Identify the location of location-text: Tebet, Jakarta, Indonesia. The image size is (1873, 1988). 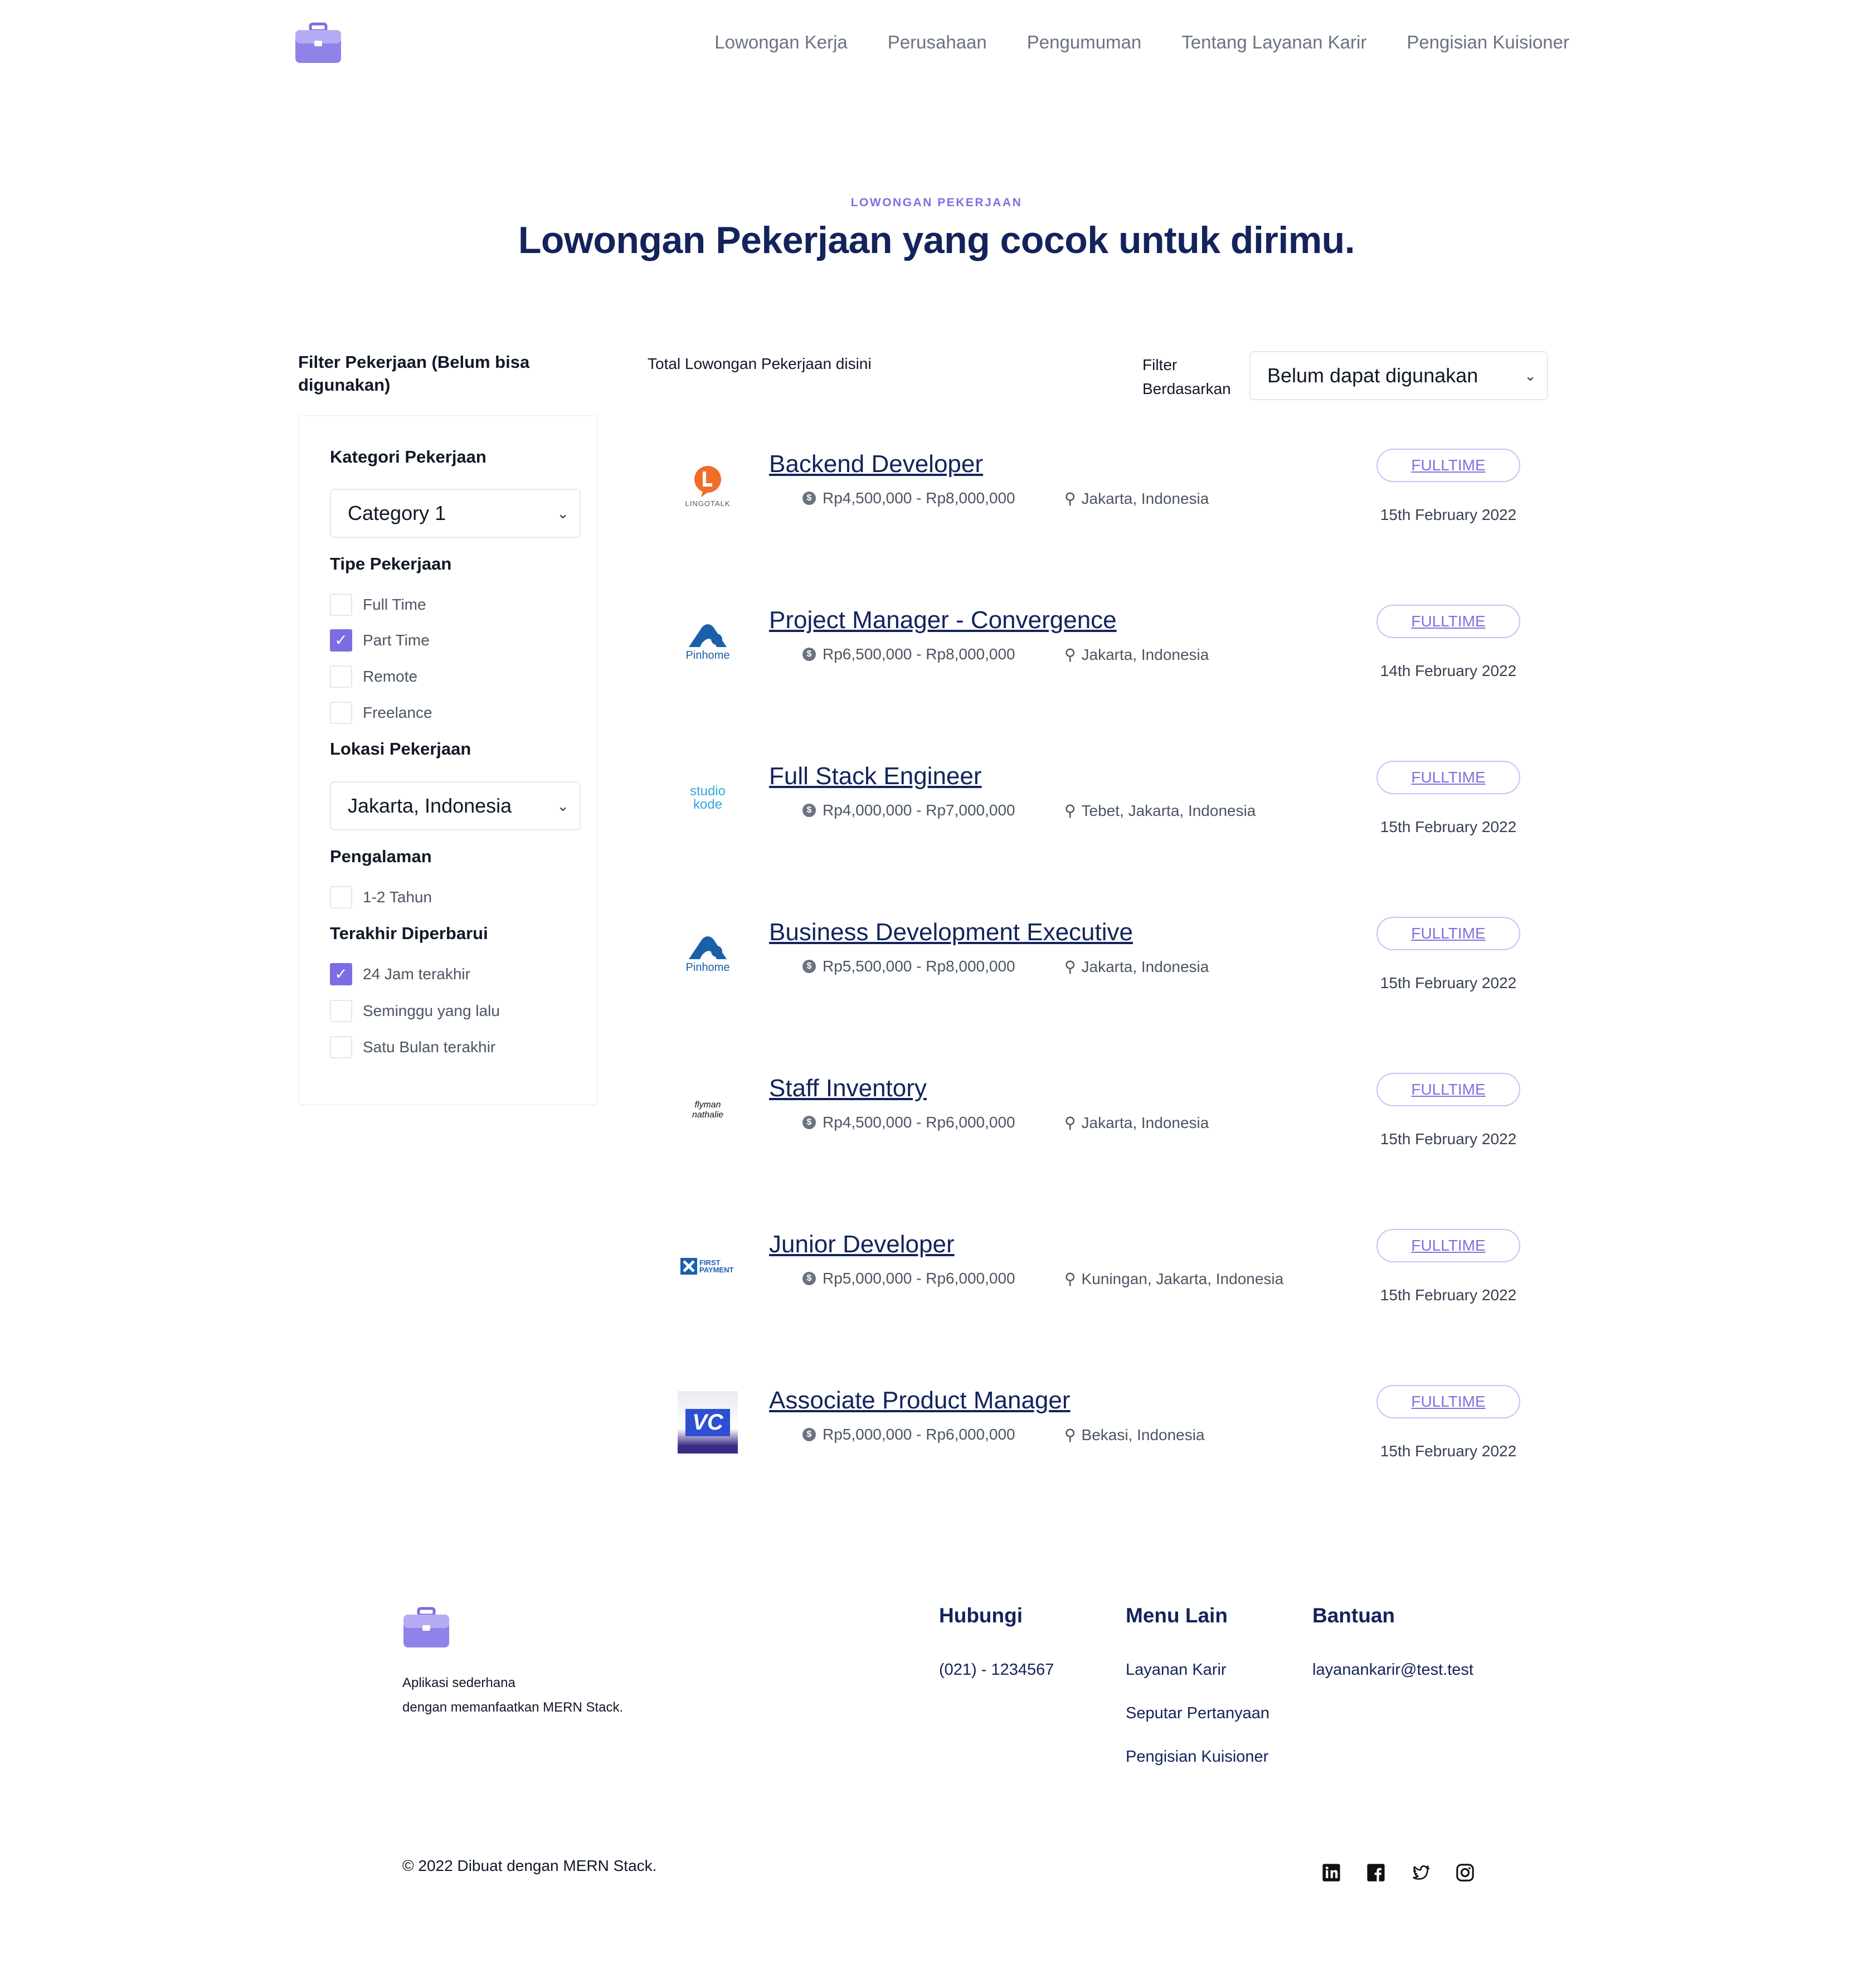
(1168, 810).